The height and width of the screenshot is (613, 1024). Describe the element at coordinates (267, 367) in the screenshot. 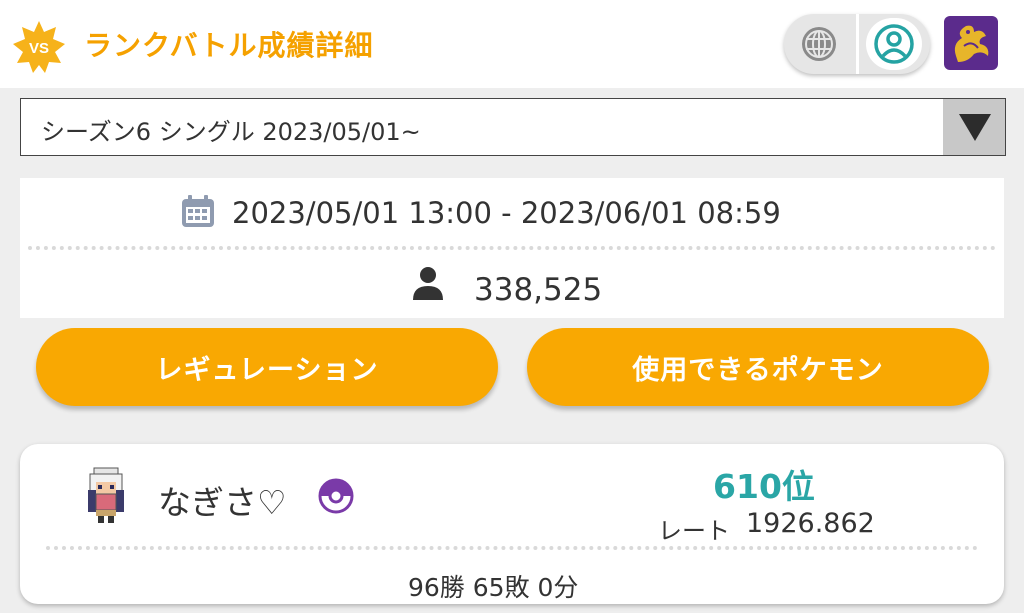

I see `regulation-button: レギュレーション` at that location.